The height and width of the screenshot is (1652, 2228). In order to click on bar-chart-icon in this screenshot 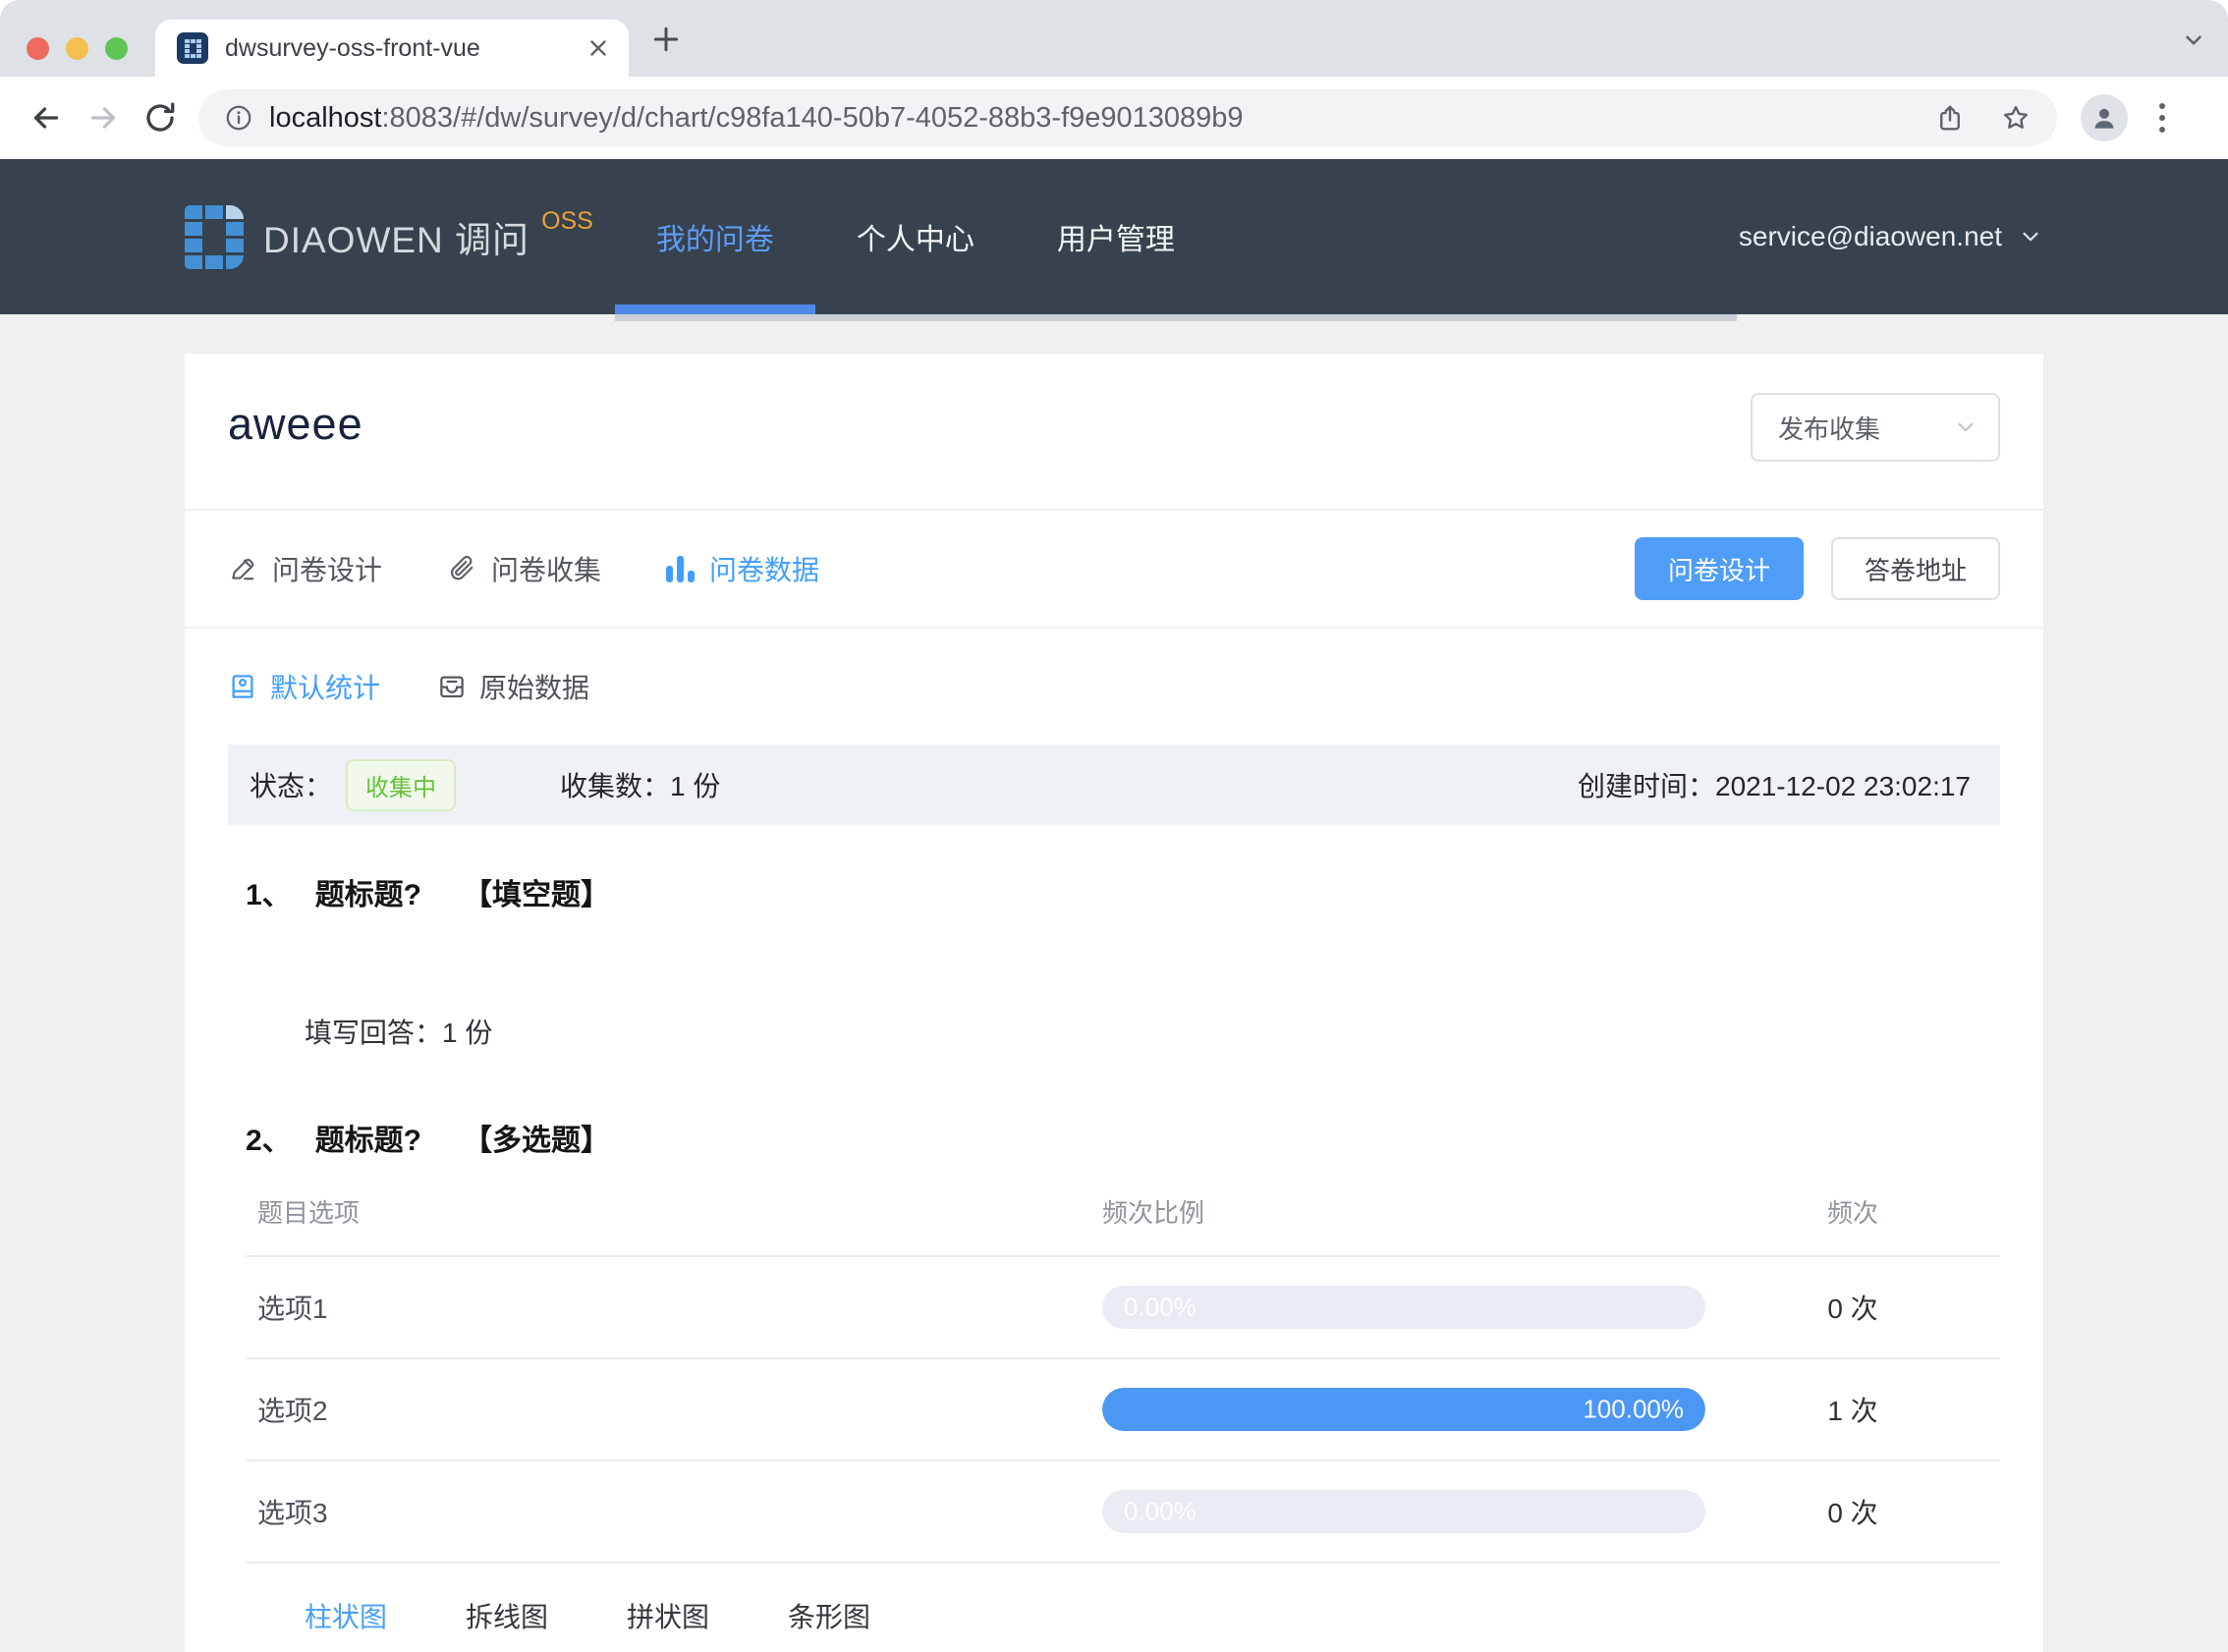, I will do `click(681, 568)`.